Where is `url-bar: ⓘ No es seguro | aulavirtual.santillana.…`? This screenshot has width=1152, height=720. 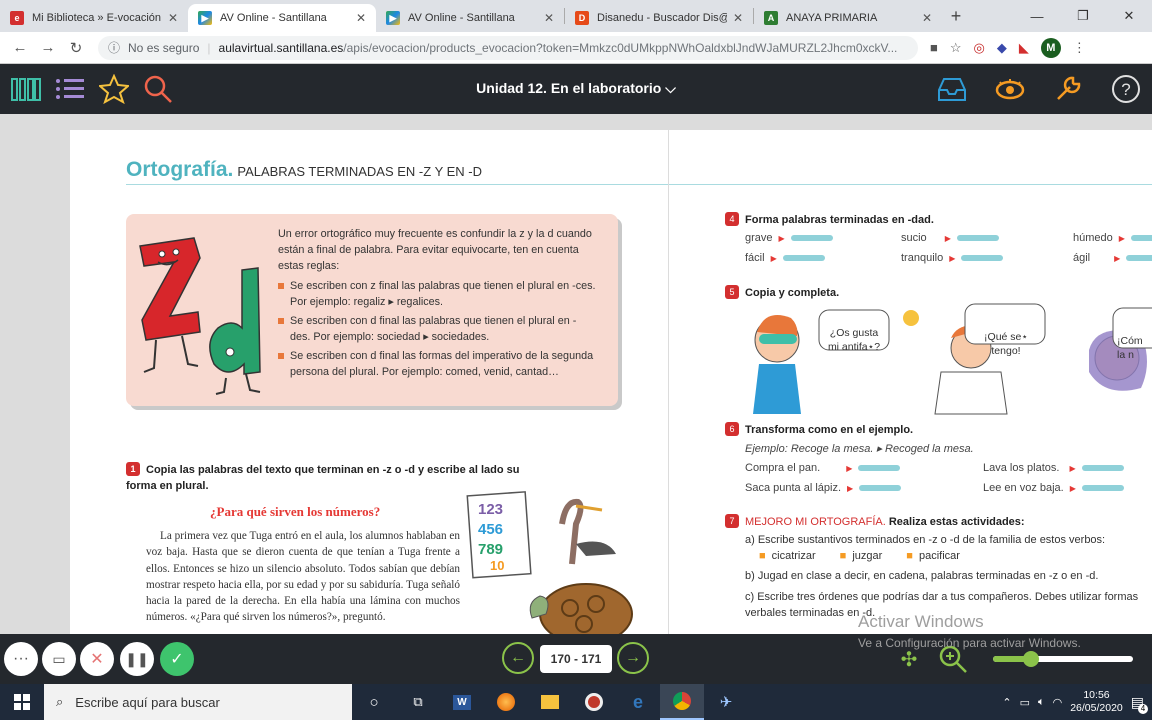 url-bar: ⓘ No es seguro | aulavirtual.santillana.… is located at coordinates (508, 47).